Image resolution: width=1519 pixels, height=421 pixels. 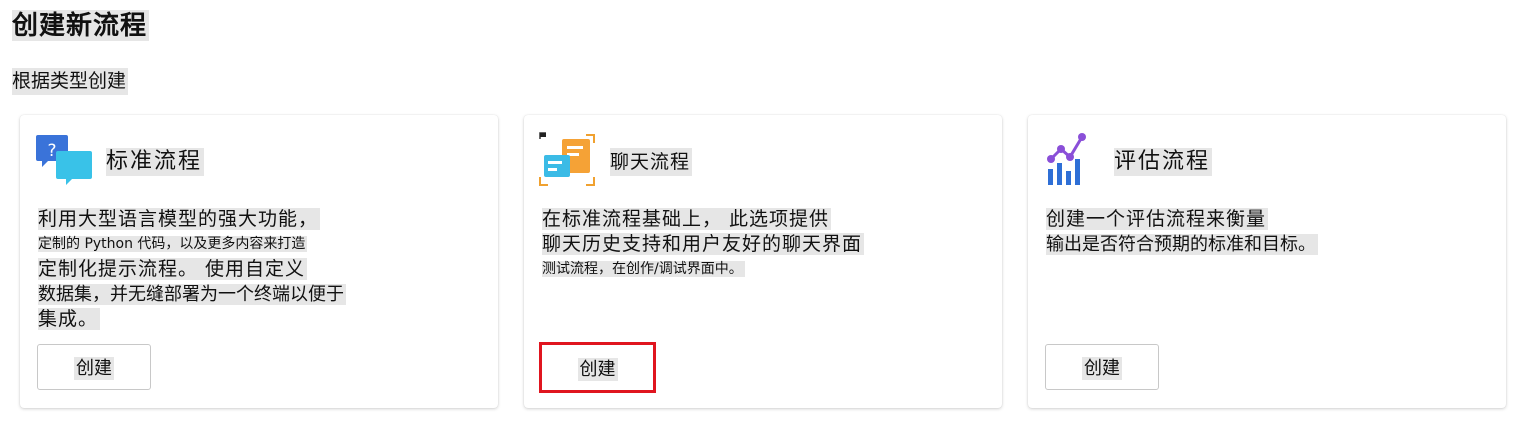 I want to click on description-line: 数据集，并无缝部署为一个终端以便于, so click(x=192, y=294).